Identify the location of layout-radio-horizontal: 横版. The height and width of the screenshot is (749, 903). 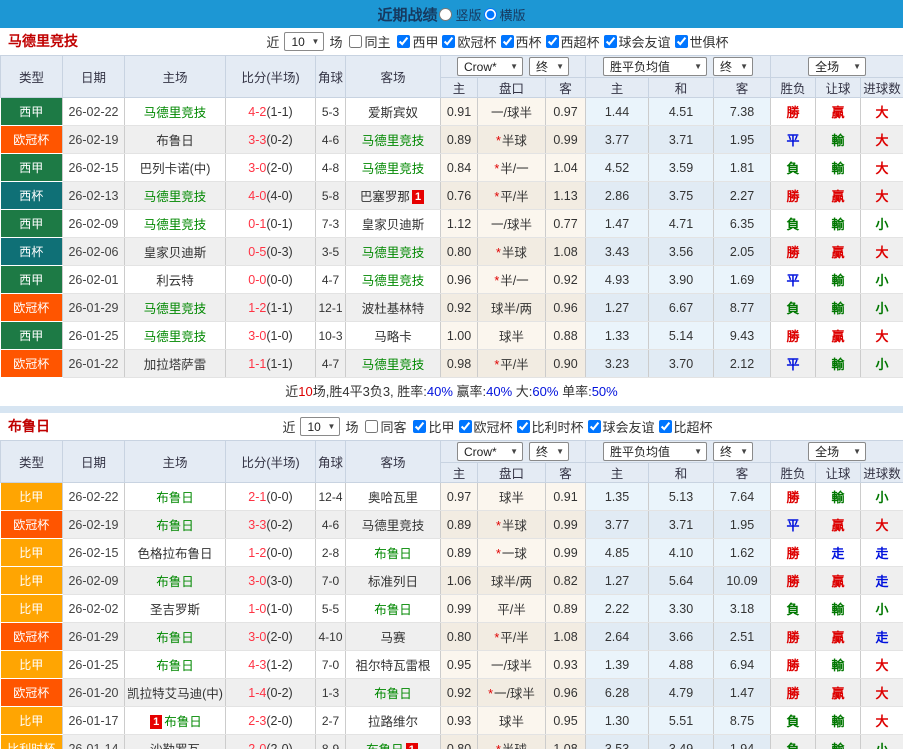
(504, 14).